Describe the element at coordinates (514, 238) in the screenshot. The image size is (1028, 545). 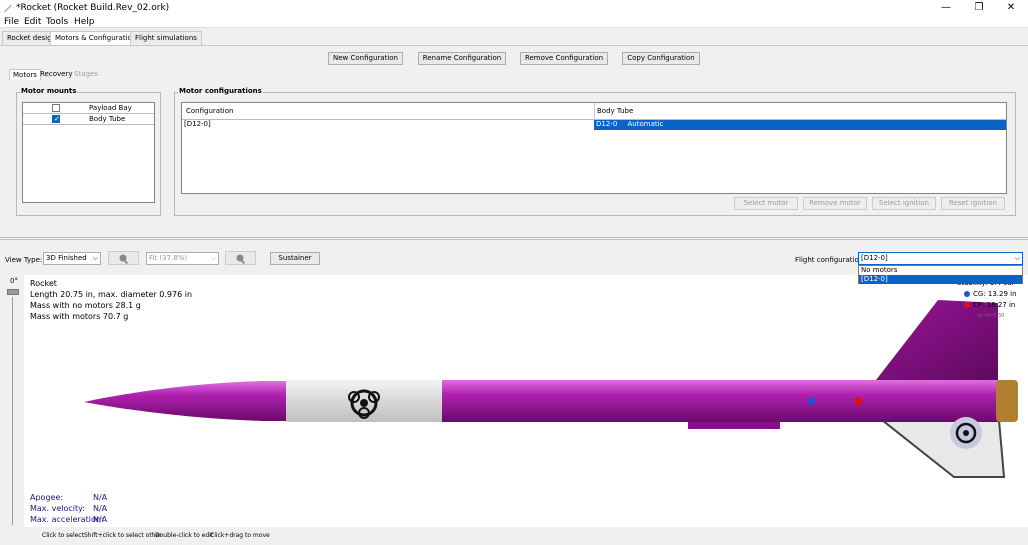
I see `split-pane-divider` at that location.